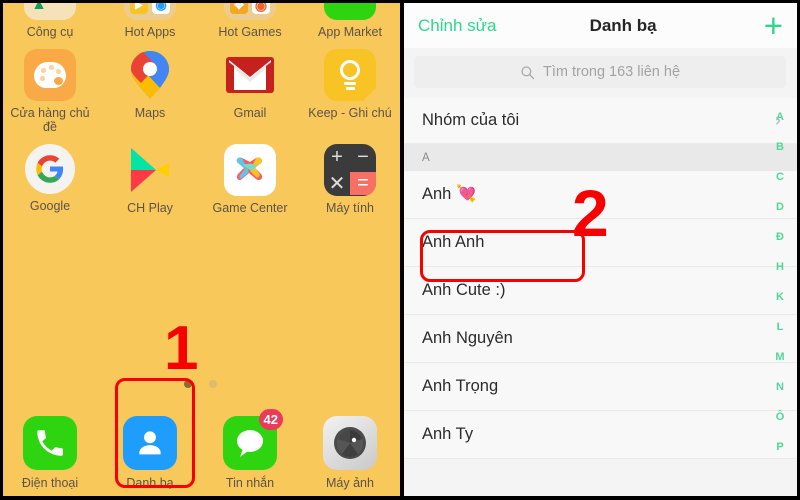  I want to click on page-title: Danh bạ, so click(623, 25).